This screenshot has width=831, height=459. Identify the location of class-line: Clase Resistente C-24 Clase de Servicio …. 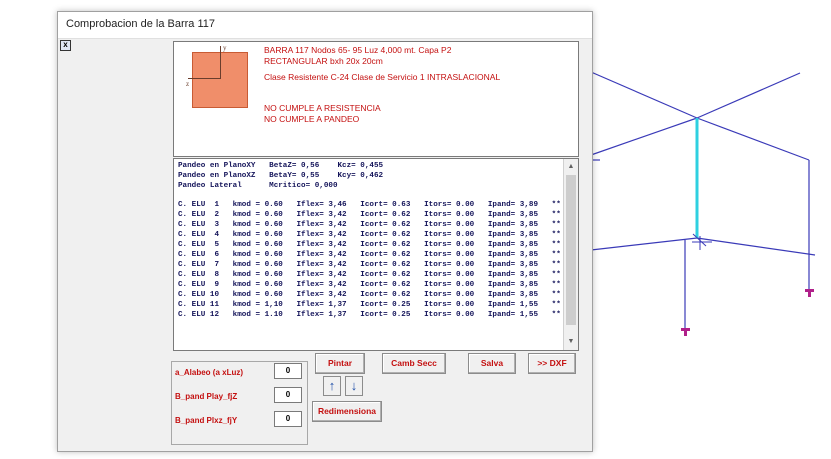
(382, 77).